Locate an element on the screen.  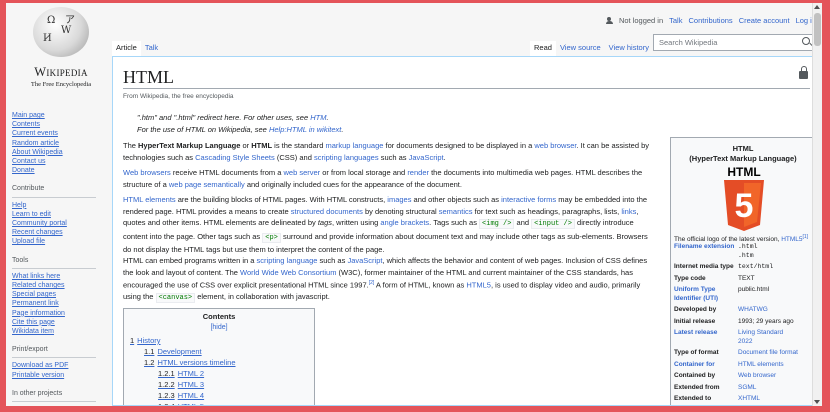
search-placeholder: Search Wikipedia is located at coordinates (688, 42).